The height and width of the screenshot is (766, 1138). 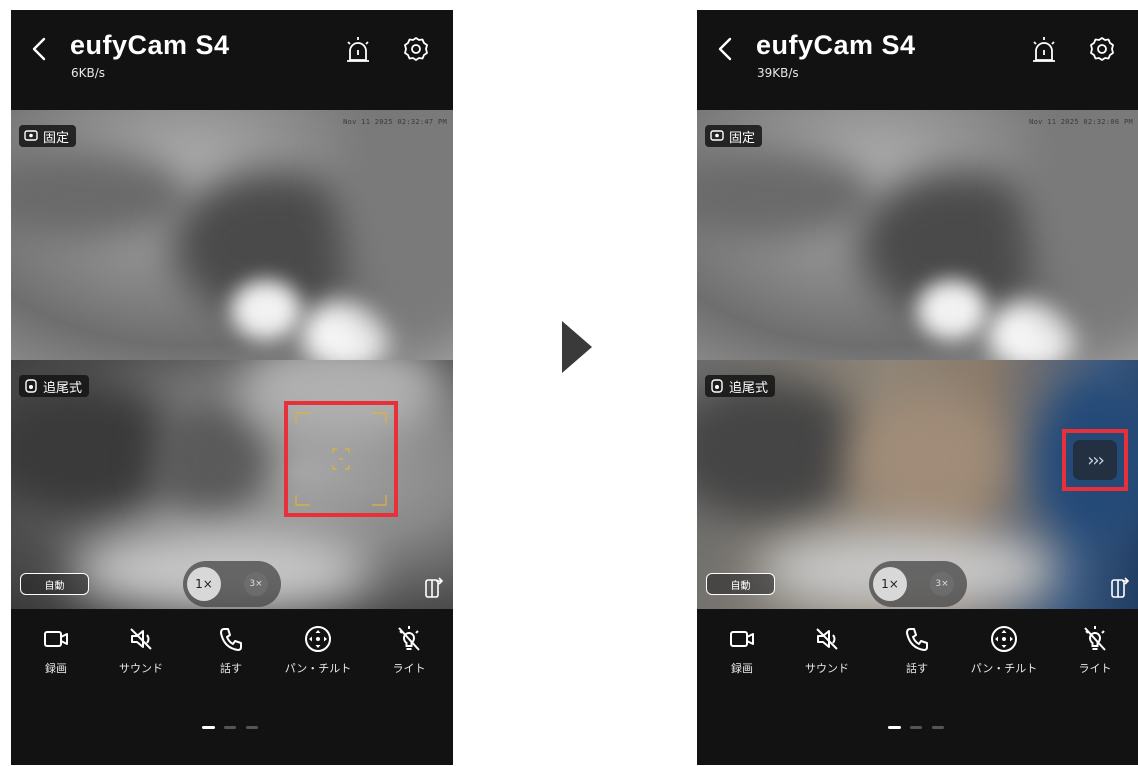 I want to click on tracking-camera-feed: 追尾式 ››› 自動 1× 3×, so click(x=917, y=484).